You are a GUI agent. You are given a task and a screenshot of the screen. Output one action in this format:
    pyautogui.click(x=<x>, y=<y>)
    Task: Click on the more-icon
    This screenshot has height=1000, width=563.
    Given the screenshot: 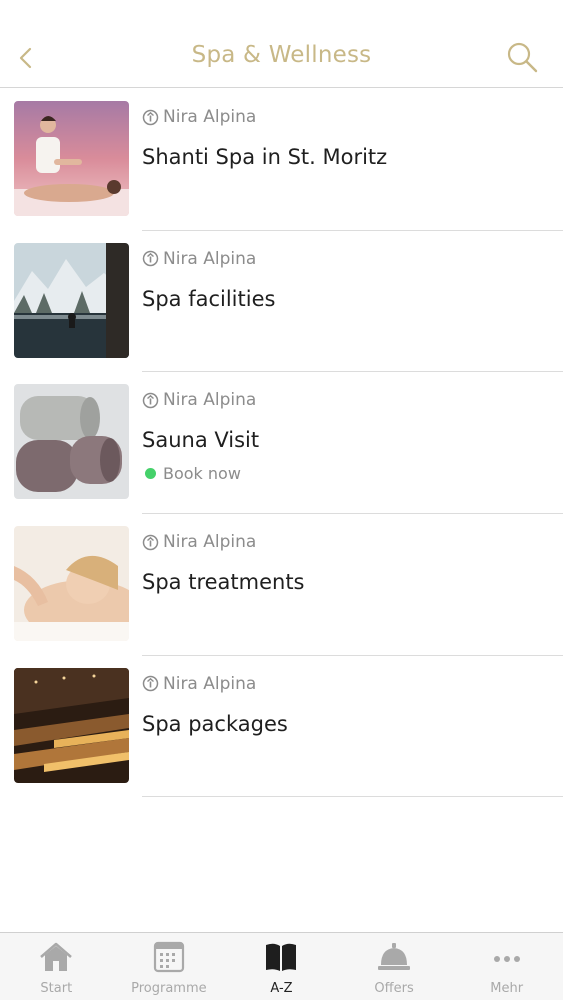 What is the action you would take?
    pyautogui.click(x=506, y=959)
    